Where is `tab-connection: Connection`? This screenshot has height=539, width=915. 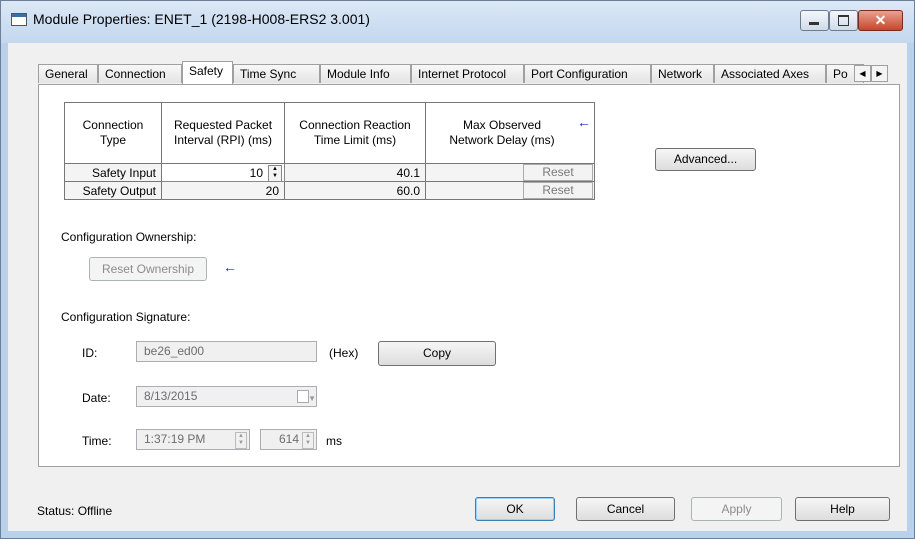
tab-connection: Connection is located at coordinates (140, 73).